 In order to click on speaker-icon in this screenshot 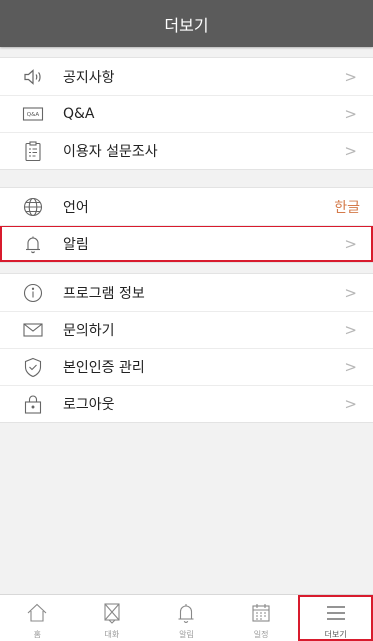, I will do `click(33, 77)`.